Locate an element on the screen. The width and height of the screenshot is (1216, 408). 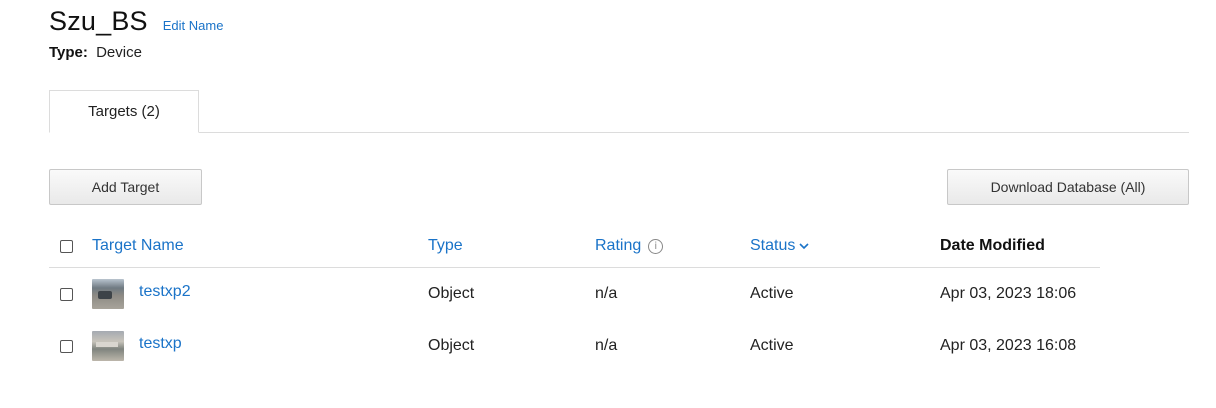
column-rating: Rating i is located at coordinates (629, 246).